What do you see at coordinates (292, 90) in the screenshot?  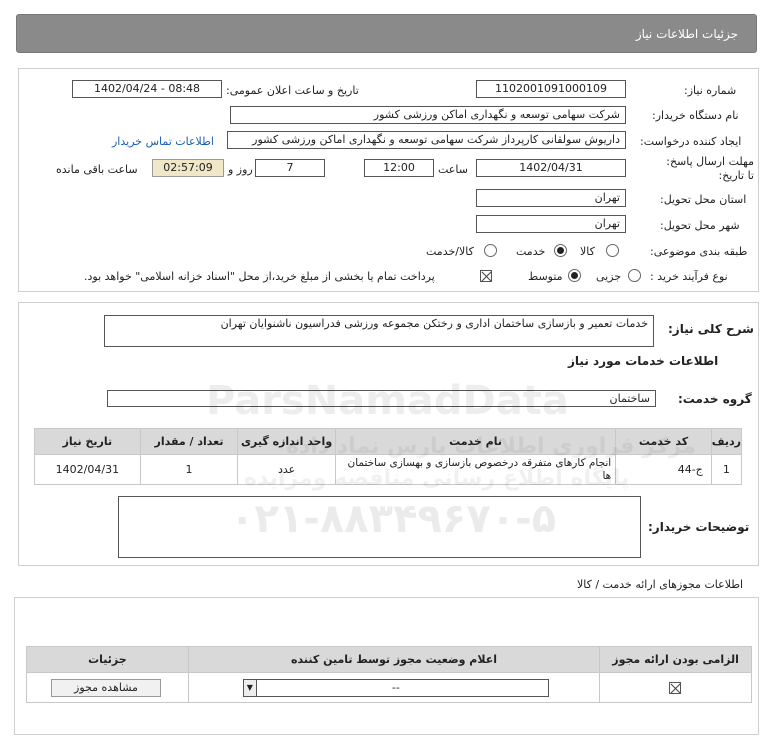 I see `announce-datetime-label: تاریخ و ساعت اعلان عمومی:` at bounding box center [292, 90].